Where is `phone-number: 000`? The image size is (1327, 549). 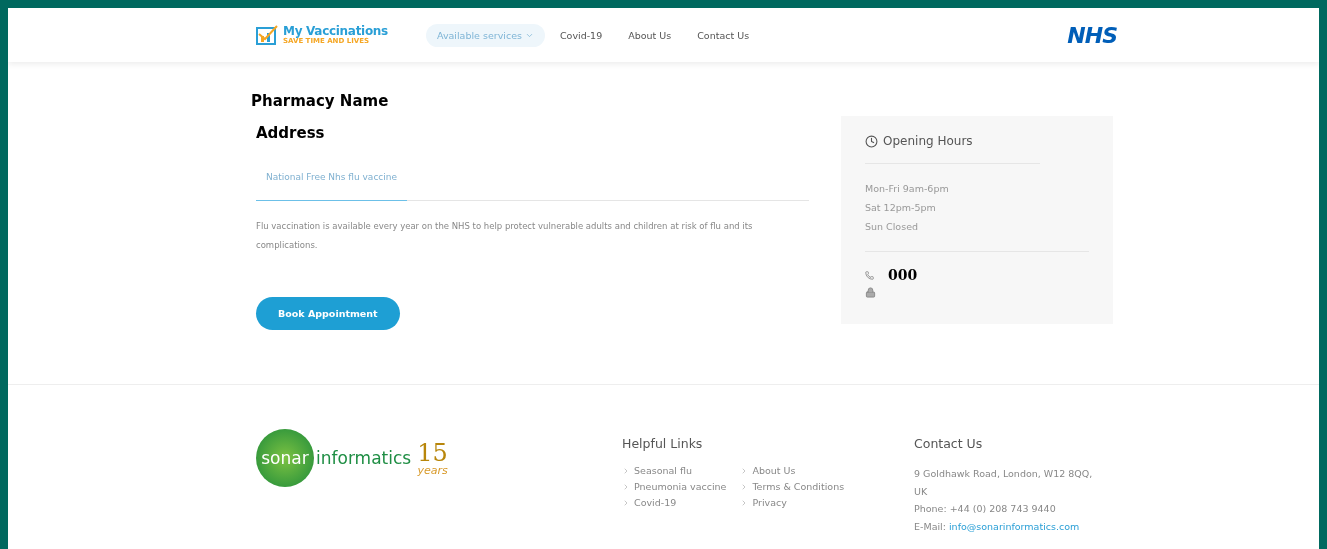 phone-number: 000 is located at coordinates (903, 275).